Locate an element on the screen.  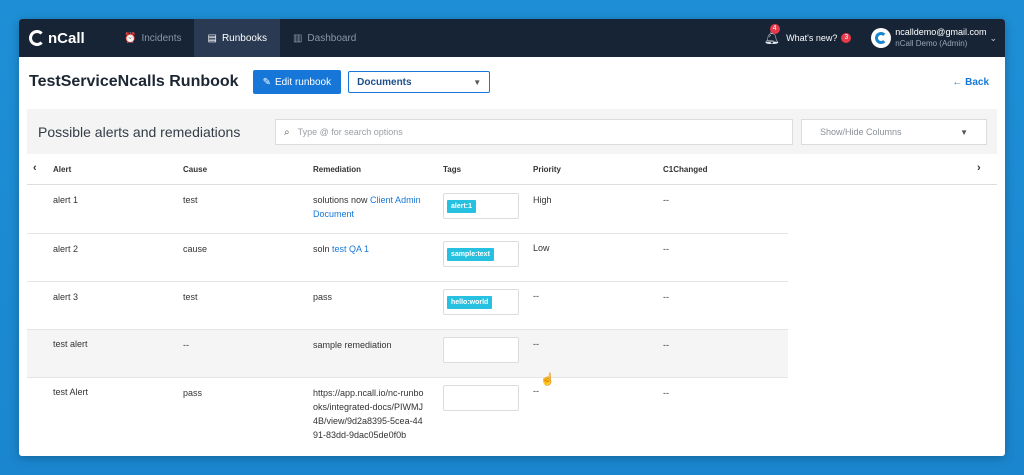
search-input: ⌕ Type @ for search options is located at coordinates (534, 132).